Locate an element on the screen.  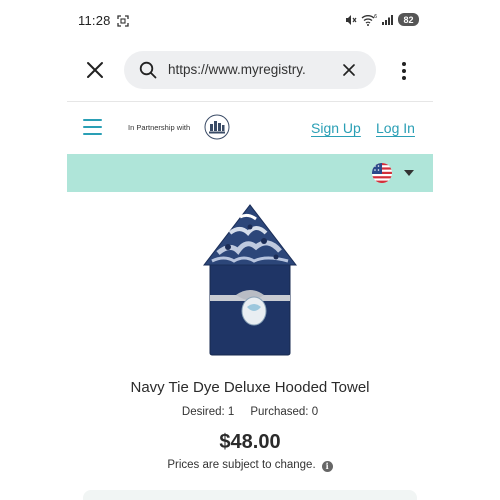
signal-icon is located at coordinates (387, 19).